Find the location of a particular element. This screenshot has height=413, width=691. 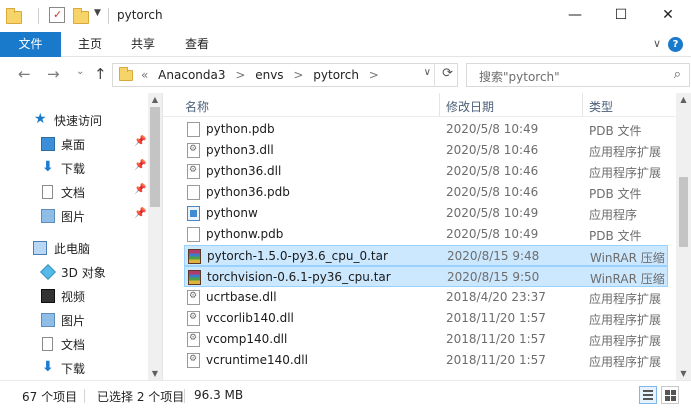

tab-file: 文件 is located at coordinates (30, 44).